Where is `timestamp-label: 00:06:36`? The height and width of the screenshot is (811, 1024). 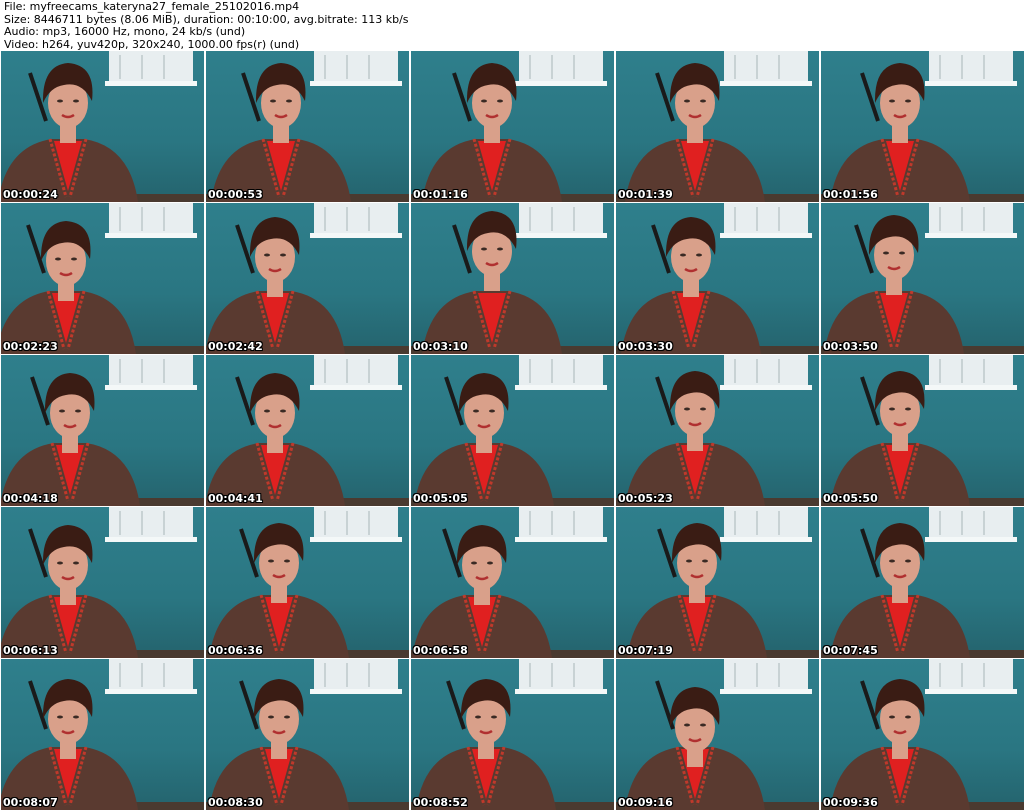 timestamp-label: 00:06:36 is located at coordinates (235, 650).